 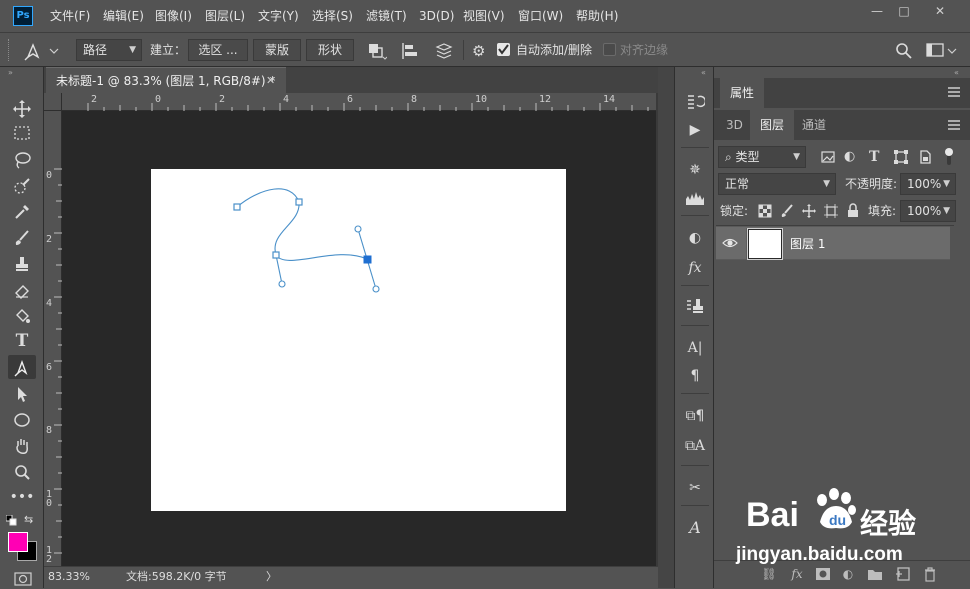 What do you see at coordinates (411, 51) in the screenshot?
I see `path-alignment-icon` at bounding box center [411, 51].